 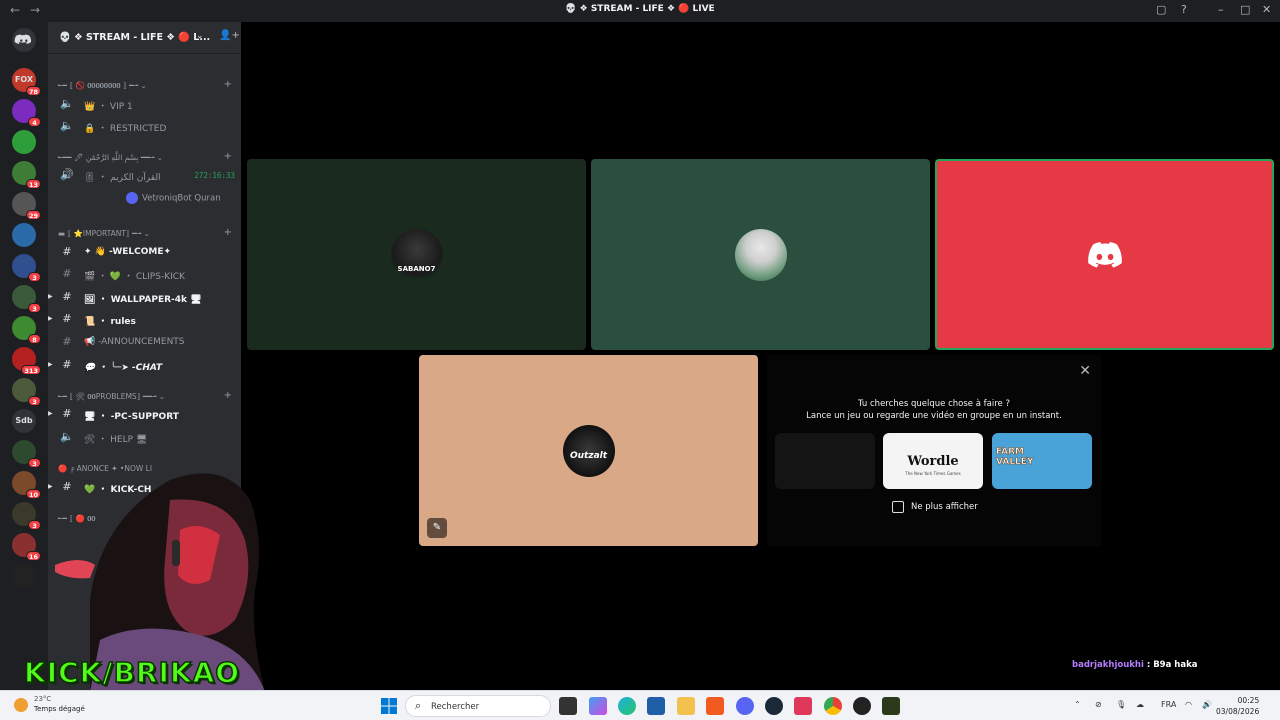 I want to click on obs-icon, so click(x=862, y=706).